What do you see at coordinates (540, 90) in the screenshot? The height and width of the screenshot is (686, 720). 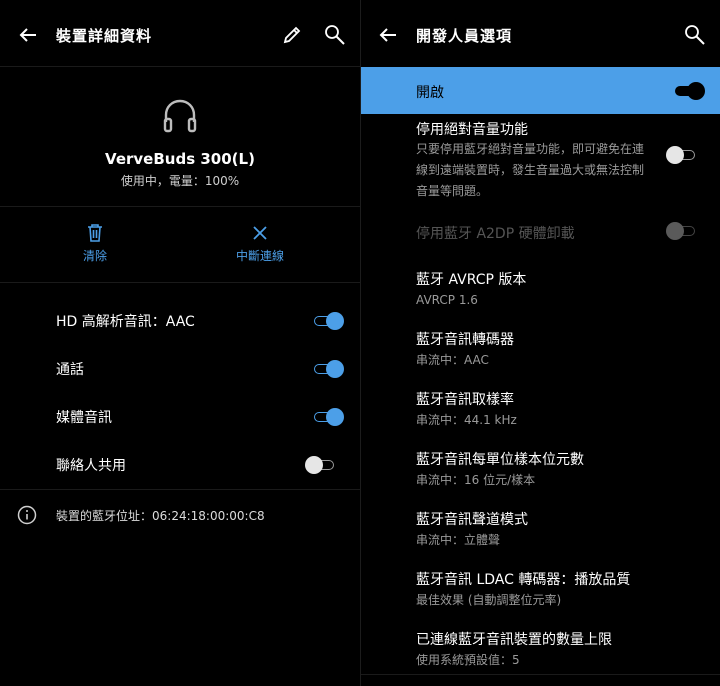 I see `developer-options-master-switch: 開啟` at bounding box center [540, 90].